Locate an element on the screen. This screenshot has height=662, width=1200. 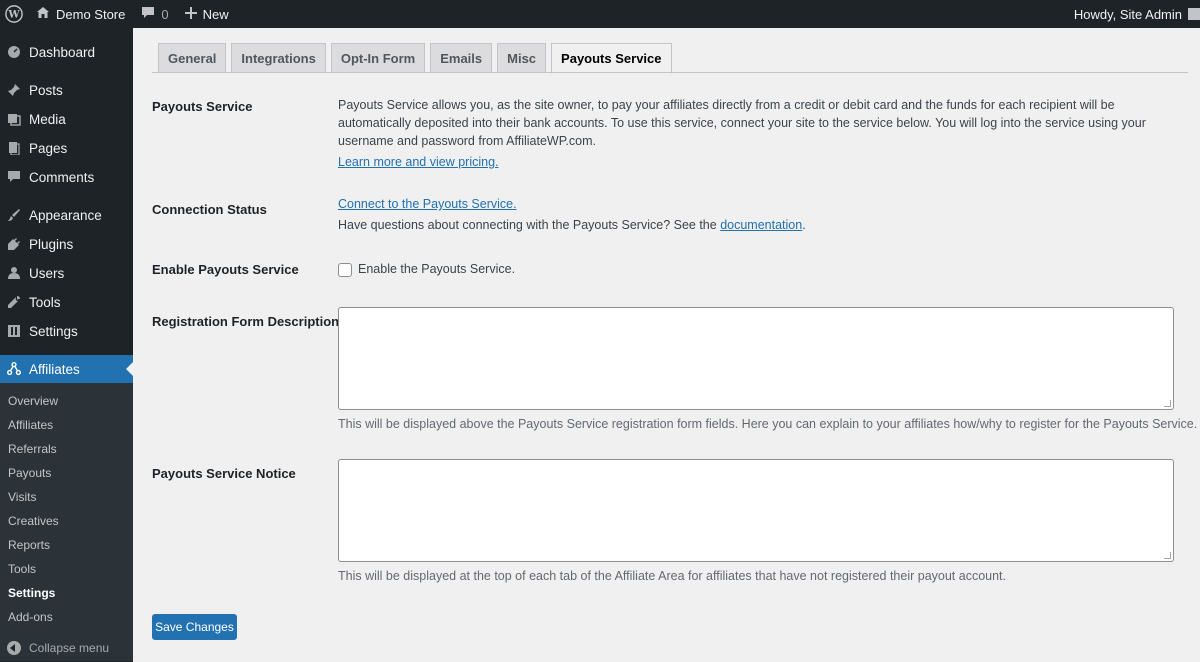
site-name: Demo Store is located at coordinates (91, 14).